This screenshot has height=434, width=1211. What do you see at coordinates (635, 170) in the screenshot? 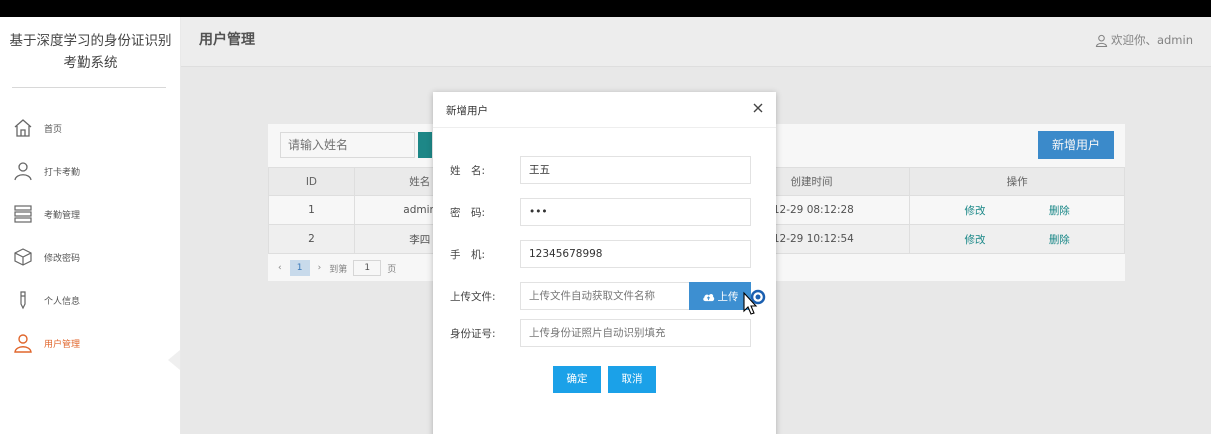
I see `name-field: 王五` at bounding box center [635, 170].